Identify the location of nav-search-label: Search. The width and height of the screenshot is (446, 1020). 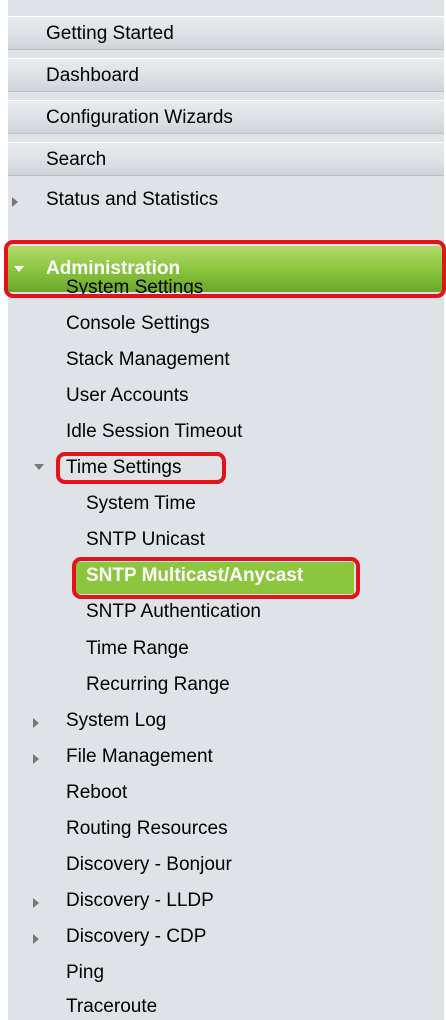
(76, 159).